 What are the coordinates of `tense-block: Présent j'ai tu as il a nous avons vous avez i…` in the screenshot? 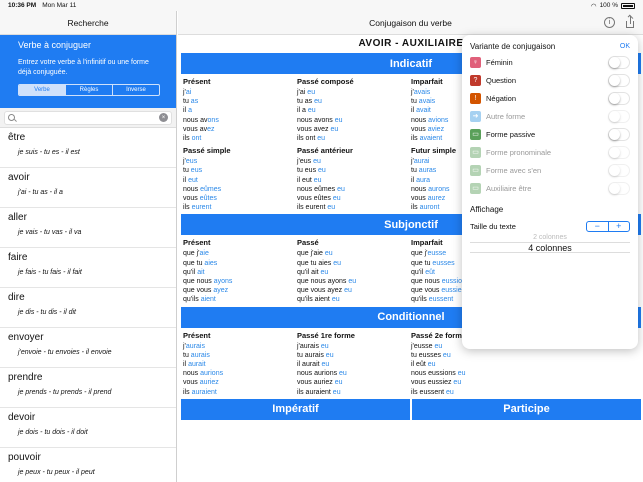 It's located at (238, 109).